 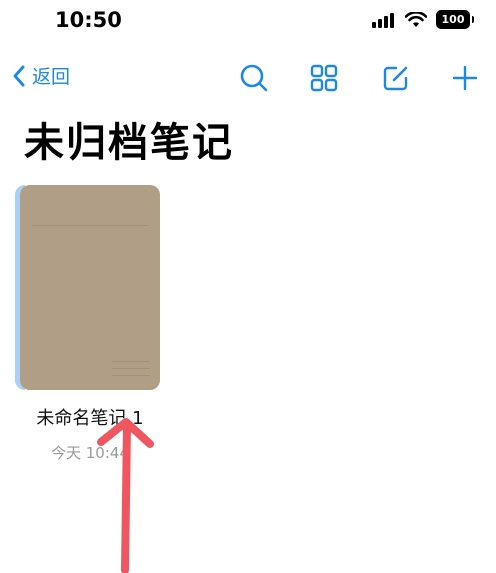 I want to click on compose-icon, so click(x=395, y=78).